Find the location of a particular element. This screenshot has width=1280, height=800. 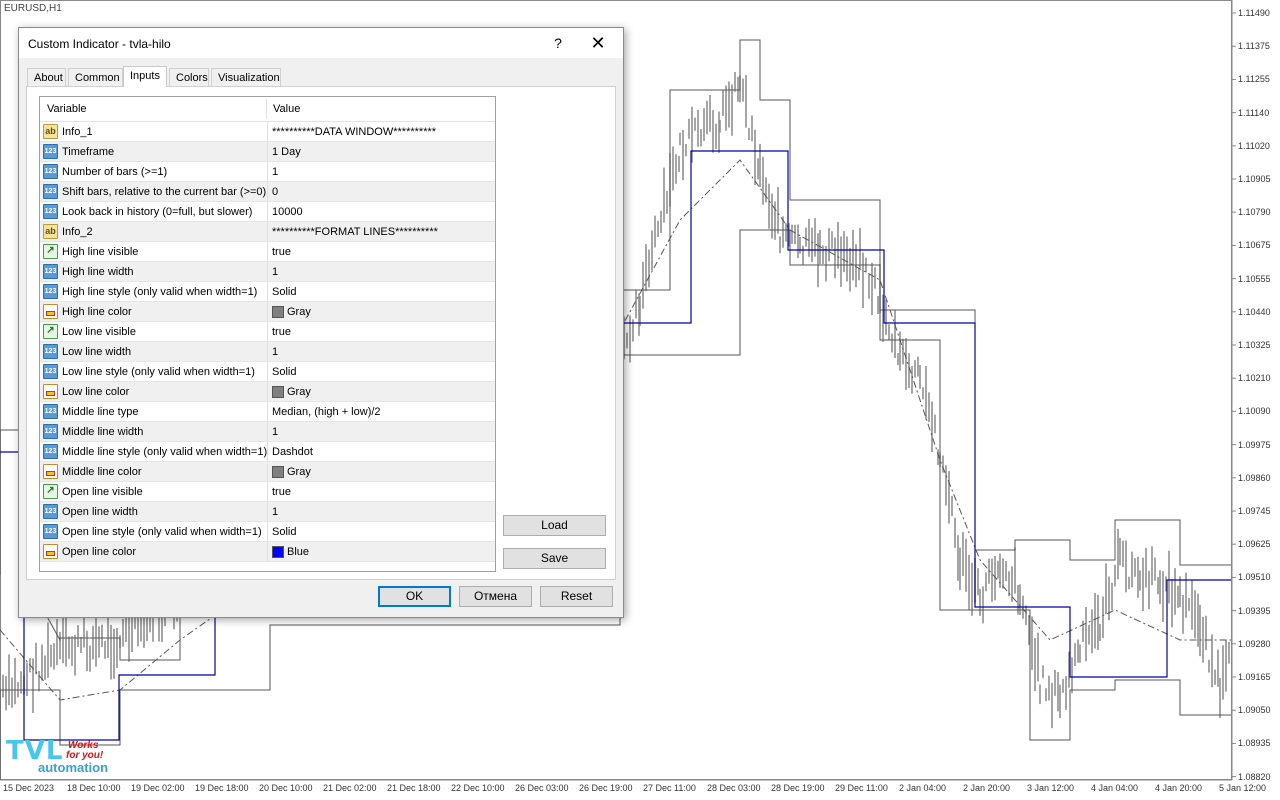

price-tick-label: 1.11255 is located at coordinates (1254, 79).